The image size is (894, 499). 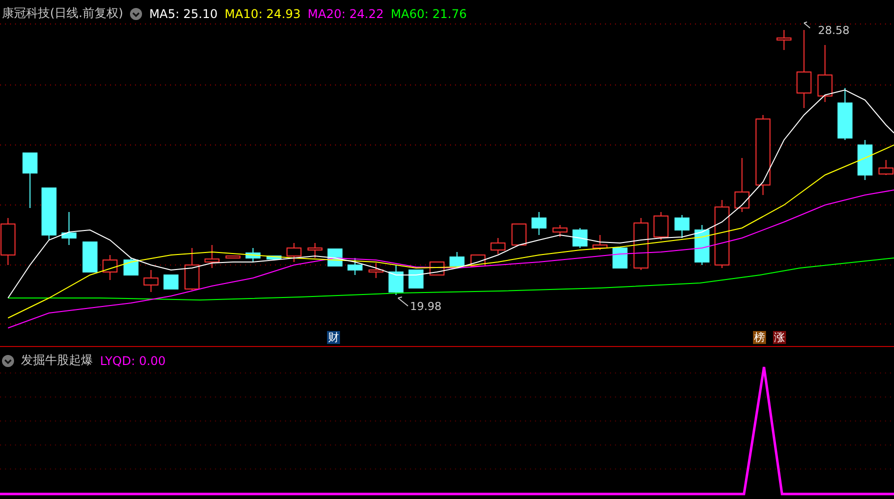 What do you see at coordinates (63, 13) in the screenshot?
I see `stock-title: 康冠科技(日线.前复权)` at bounding box center [63, 13].